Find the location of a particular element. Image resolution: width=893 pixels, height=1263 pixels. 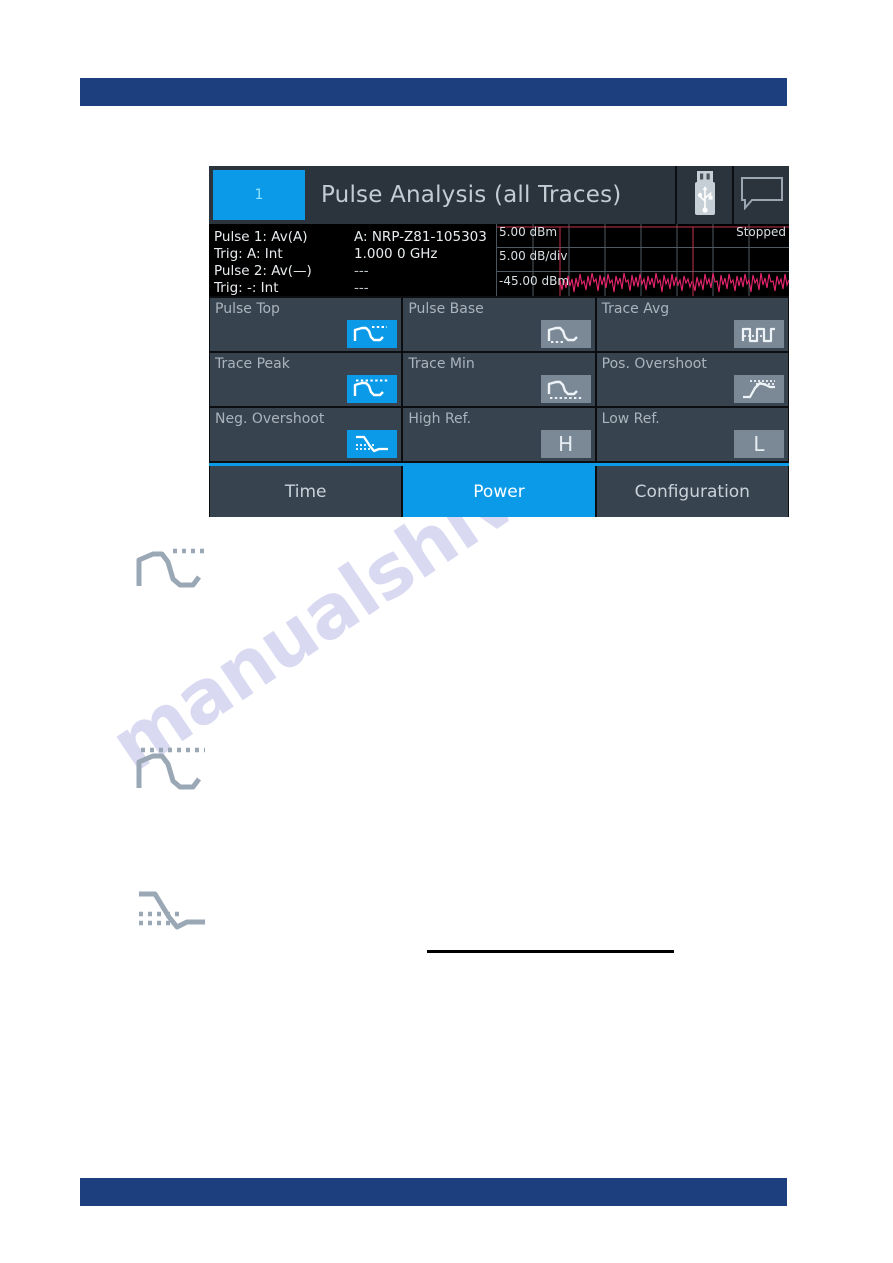

channel-badge-label: 1 is located at coordinates (259, 195).